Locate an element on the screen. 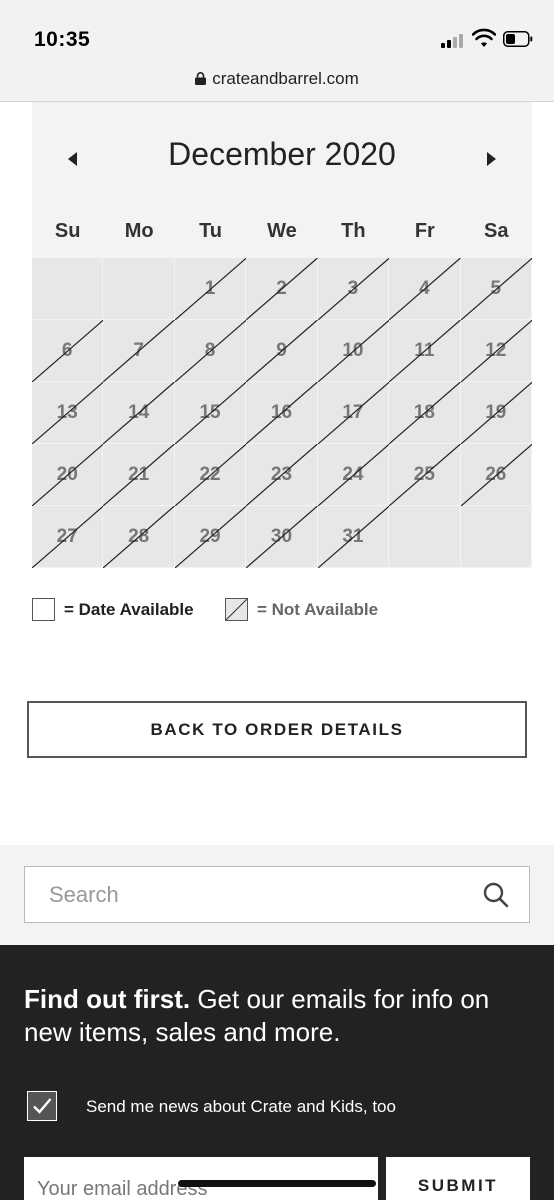 The width and height of the screenshot is (554, 1200). email-box is located at coordinates (201, 1178).